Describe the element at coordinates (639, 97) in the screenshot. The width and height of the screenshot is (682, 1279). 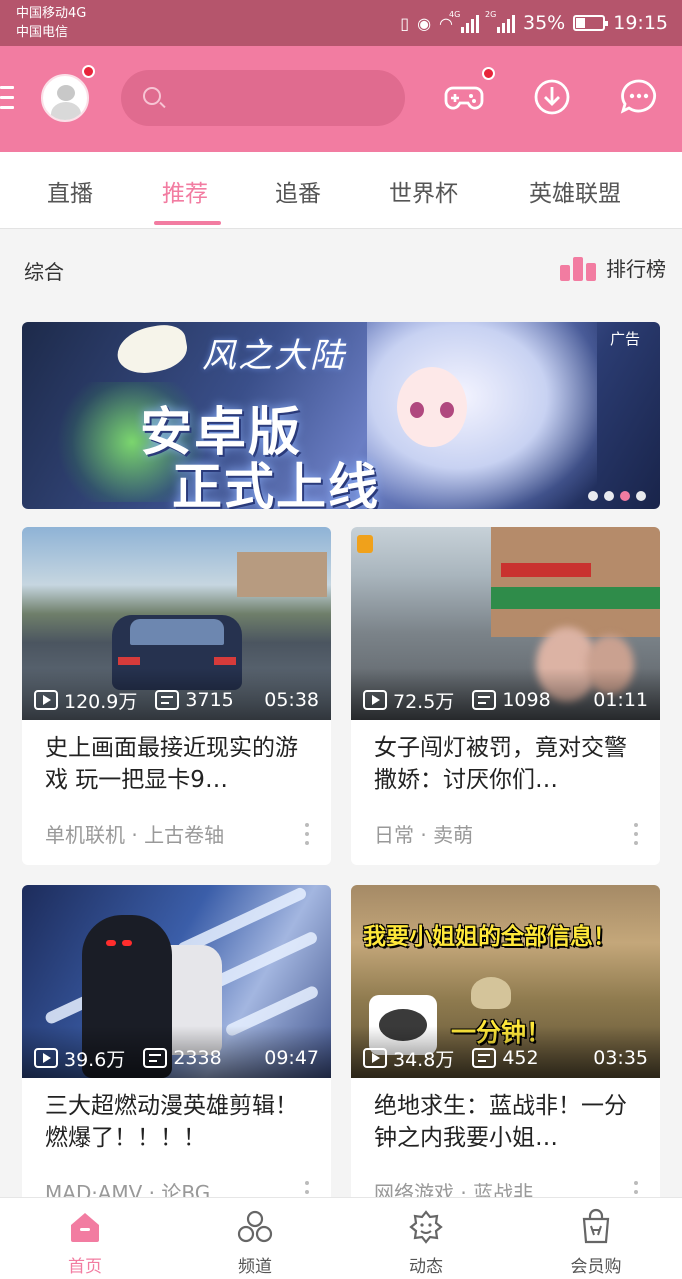
I see `chat-bubble-icon` at that location.